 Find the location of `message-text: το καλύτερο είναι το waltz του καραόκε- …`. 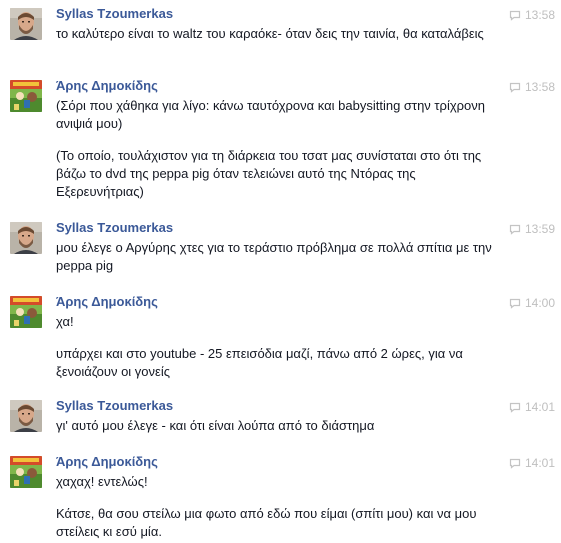

message-text: το καλύτερο είναι το waltz του καραόκε- … is located at coordinates (270, 33).